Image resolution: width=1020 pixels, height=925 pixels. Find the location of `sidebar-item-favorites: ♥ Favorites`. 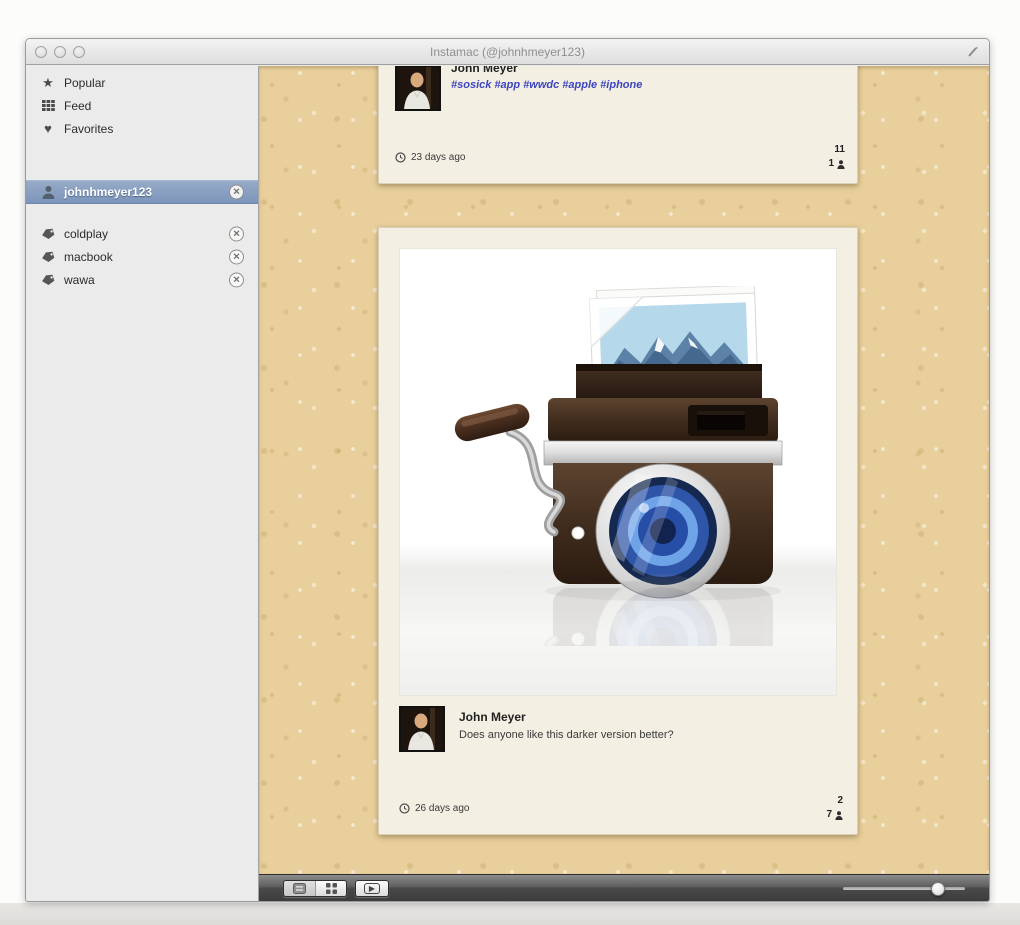

sidebar-item-favorites: ♥ Favorites is located at coordinates (142, 128).